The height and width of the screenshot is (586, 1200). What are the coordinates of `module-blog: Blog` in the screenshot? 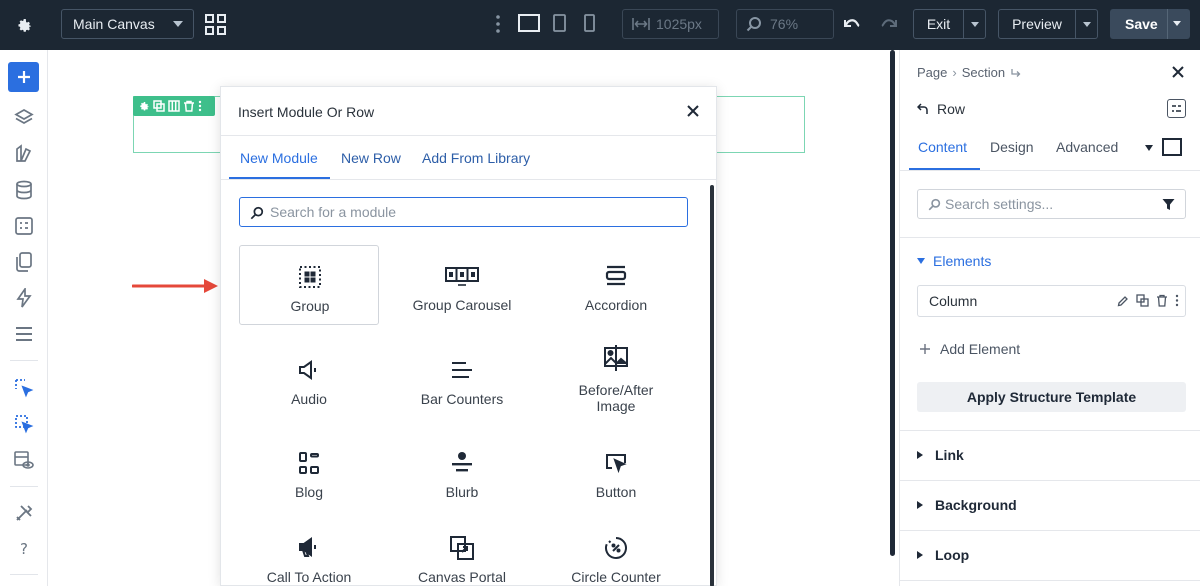 It's located at (309, 472).